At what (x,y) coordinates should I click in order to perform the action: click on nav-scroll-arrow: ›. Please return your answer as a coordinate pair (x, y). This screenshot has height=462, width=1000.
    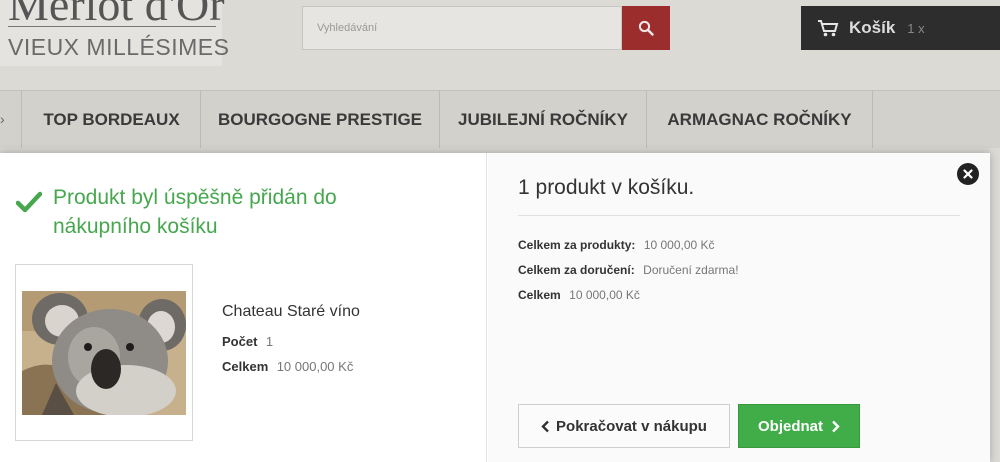
    Looking at the image, I should click on (11, 119).